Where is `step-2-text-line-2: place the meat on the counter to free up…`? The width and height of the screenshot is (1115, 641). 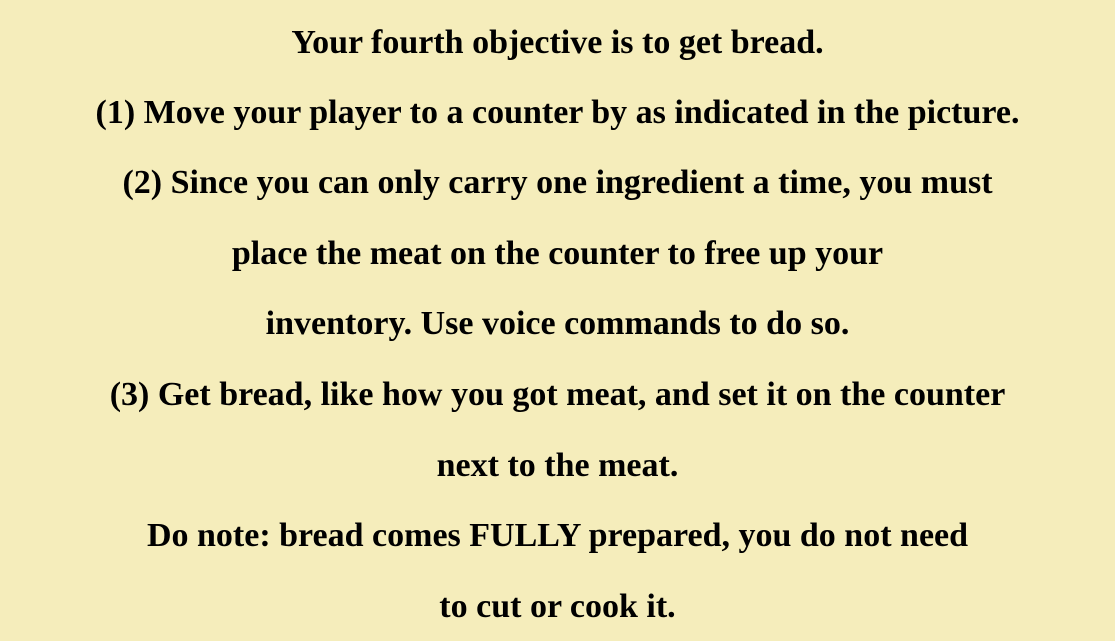
step-2-text-line-2: place the meat on the counter to free up… is located at coordinates (557, 253).